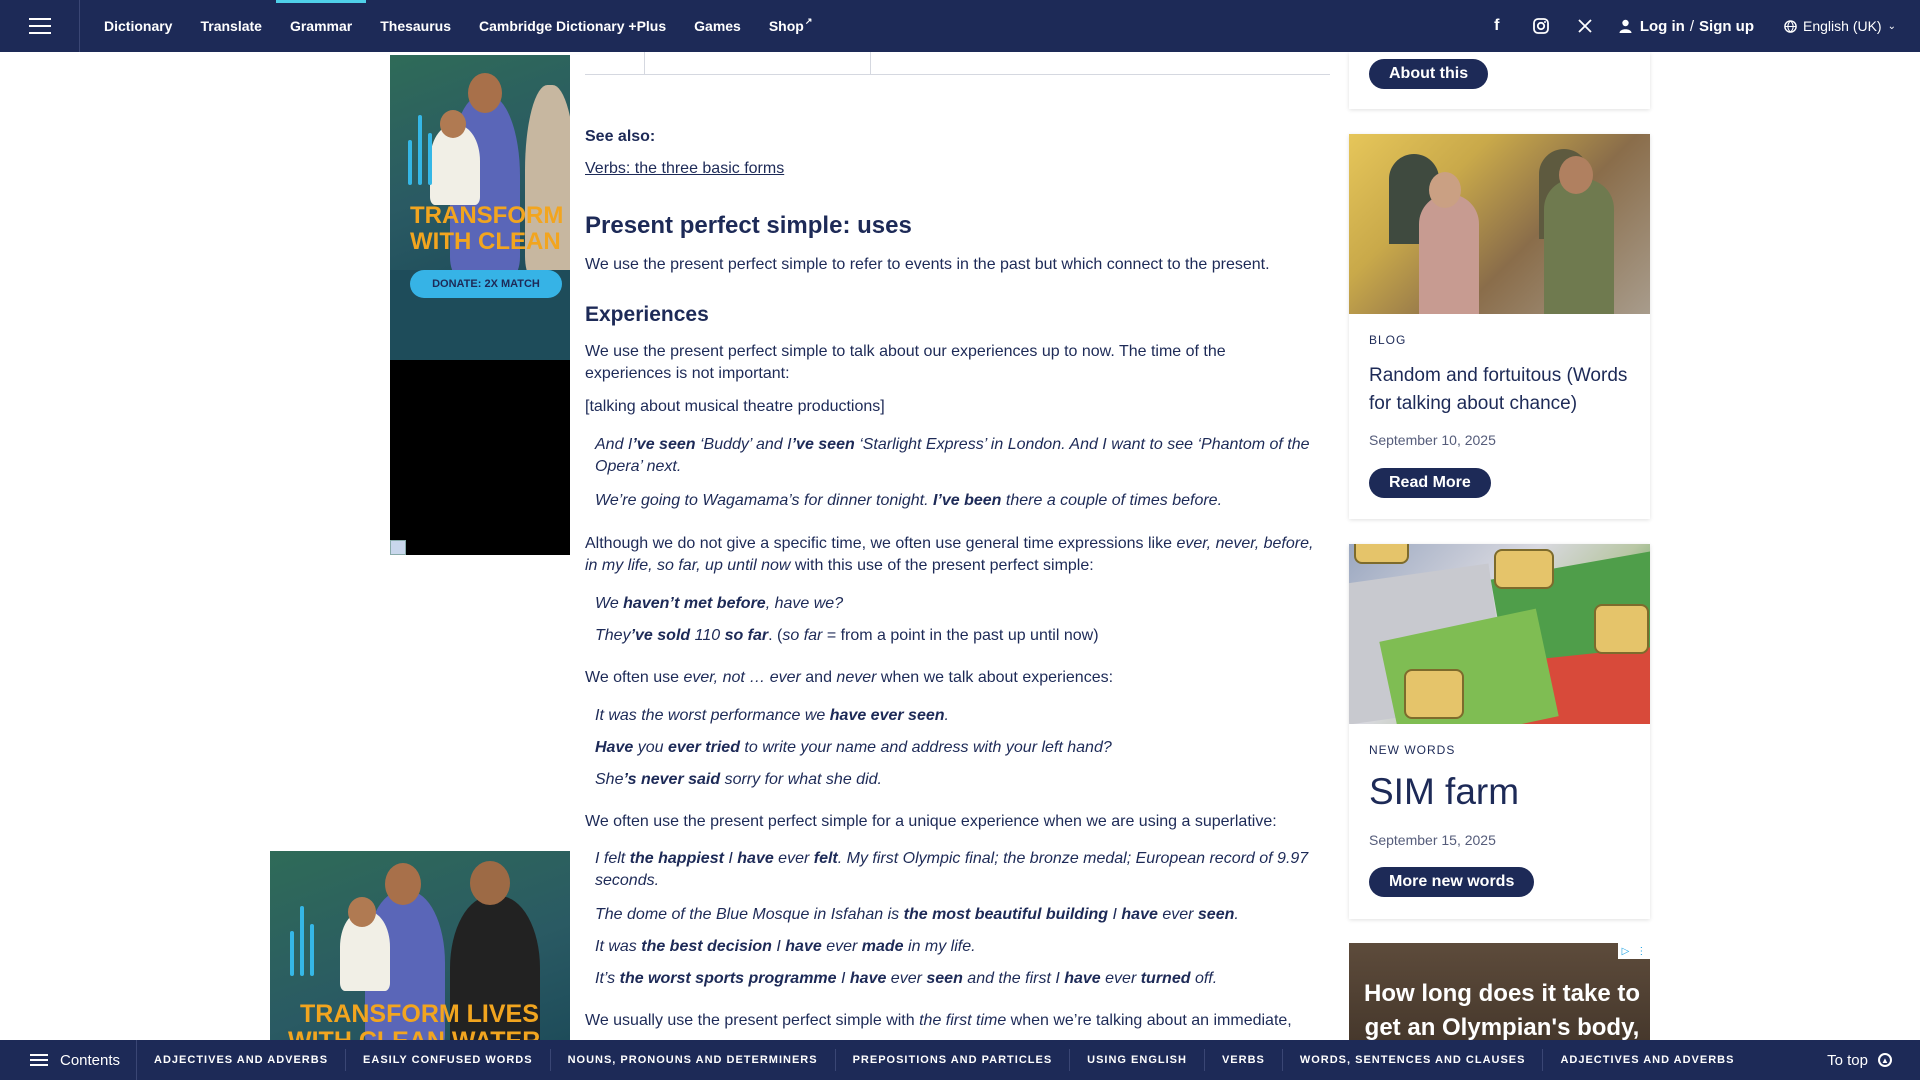 The height and width of the screenshot is (1080, 1920). What do you see at coordinates (1585, 26) in the screenshot?
I see `x-twitter-icon` at bounding box center [1585, 26].